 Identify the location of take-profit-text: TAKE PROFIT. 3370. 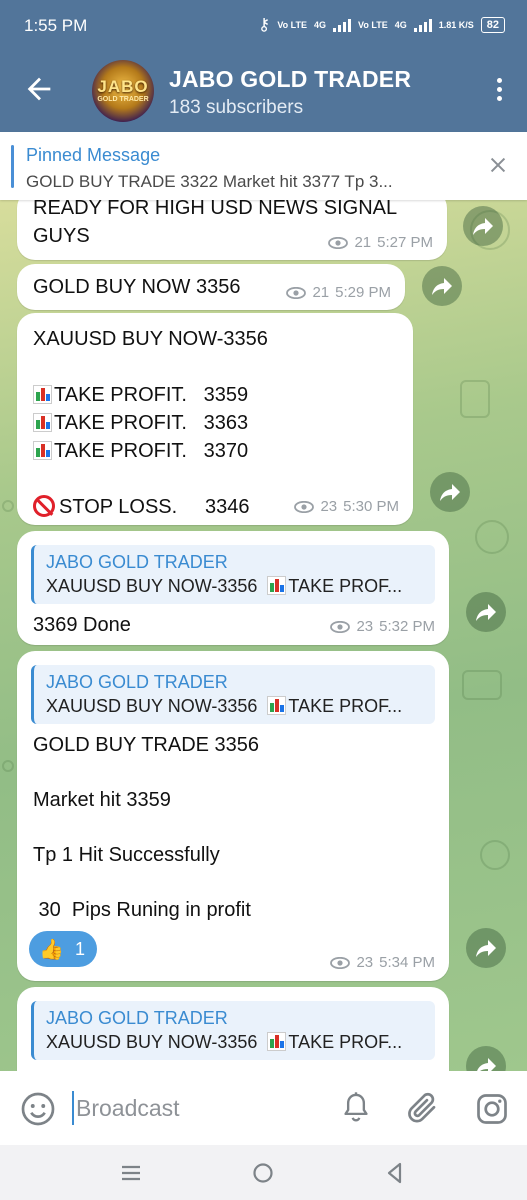
(151, 451).